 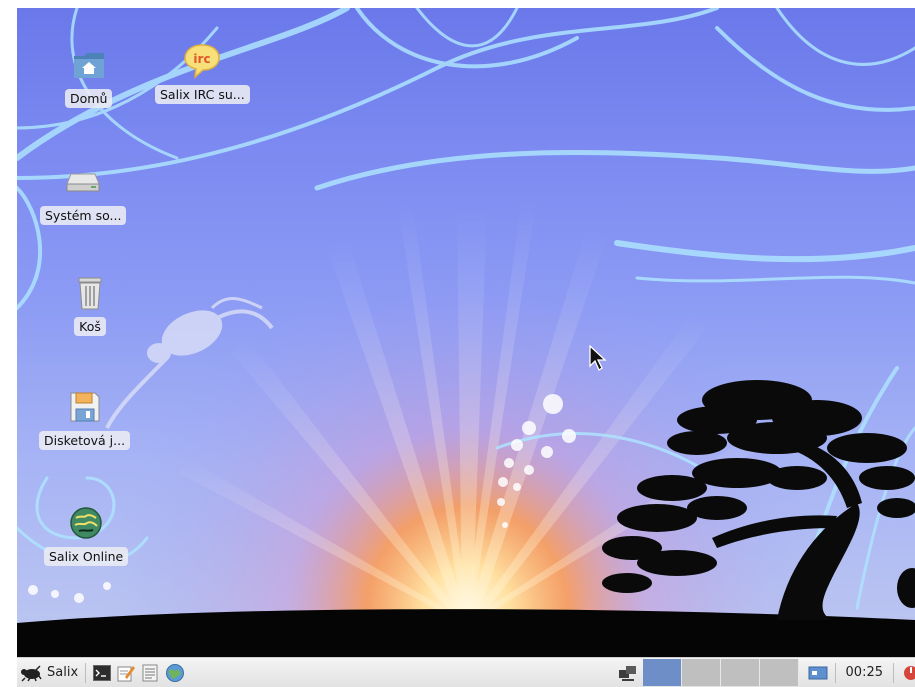 I want to click on desktop-icon-label: Koš, so click(x=90, y=326).